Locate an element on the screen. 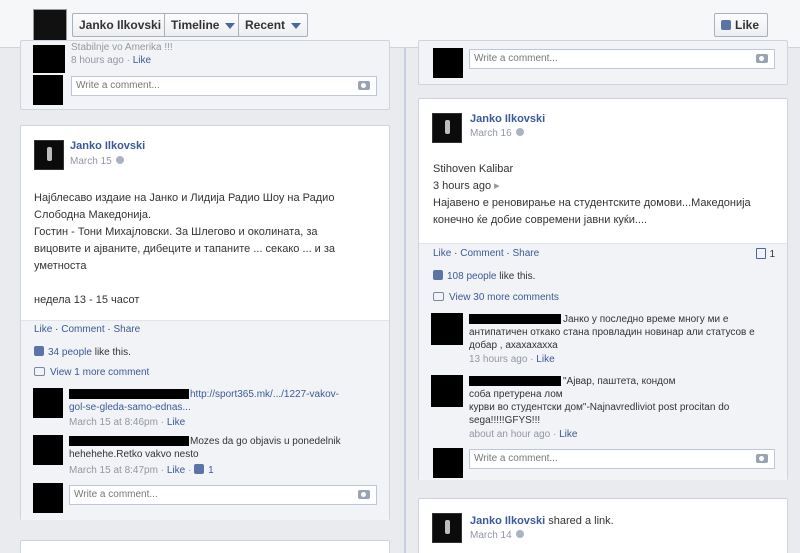 The height and width of the screenshot is (553, 800). comment-meta: March 15 at 8:47pm · Like · 1 is located at coordinates (141, 470).